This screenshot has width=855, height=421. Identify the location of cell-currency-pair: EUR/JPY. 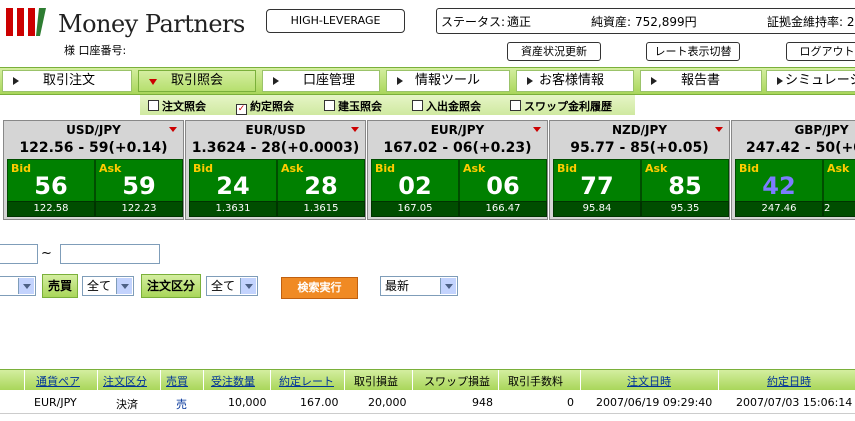
(55, 402).